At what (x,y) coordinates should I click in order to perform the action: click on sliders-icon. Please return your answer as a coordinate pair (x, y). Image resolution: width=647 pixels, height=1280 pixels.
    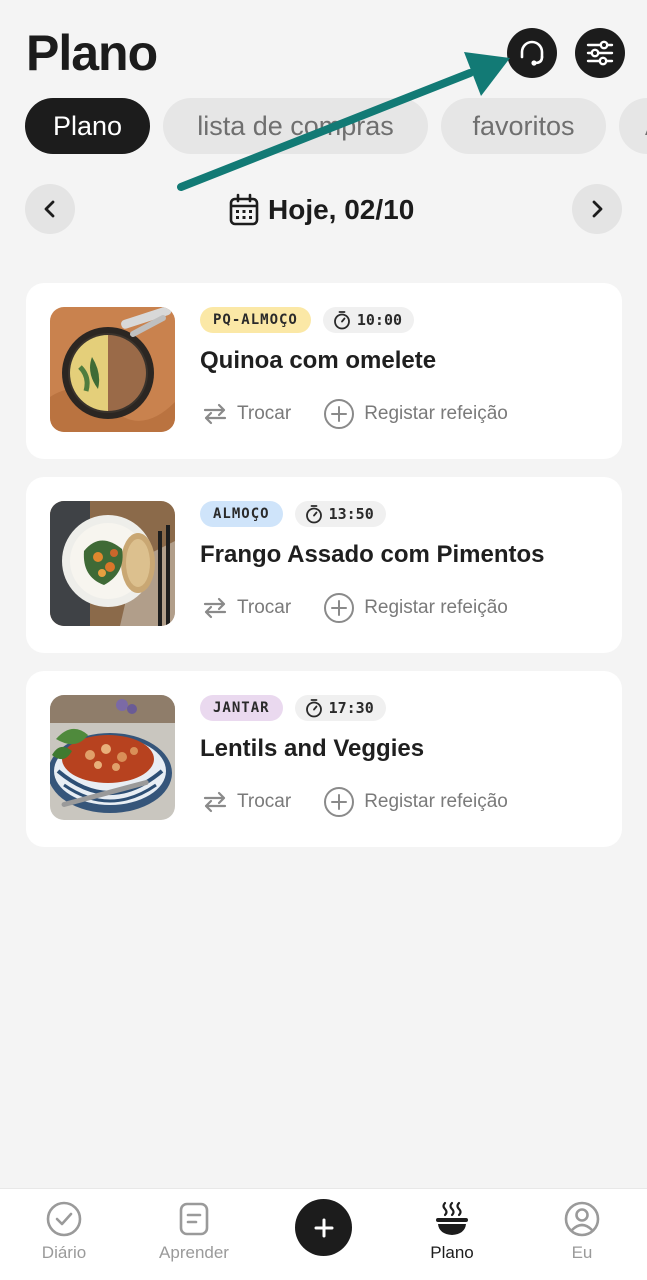
    Looking at the image, I should click on (600, 53).